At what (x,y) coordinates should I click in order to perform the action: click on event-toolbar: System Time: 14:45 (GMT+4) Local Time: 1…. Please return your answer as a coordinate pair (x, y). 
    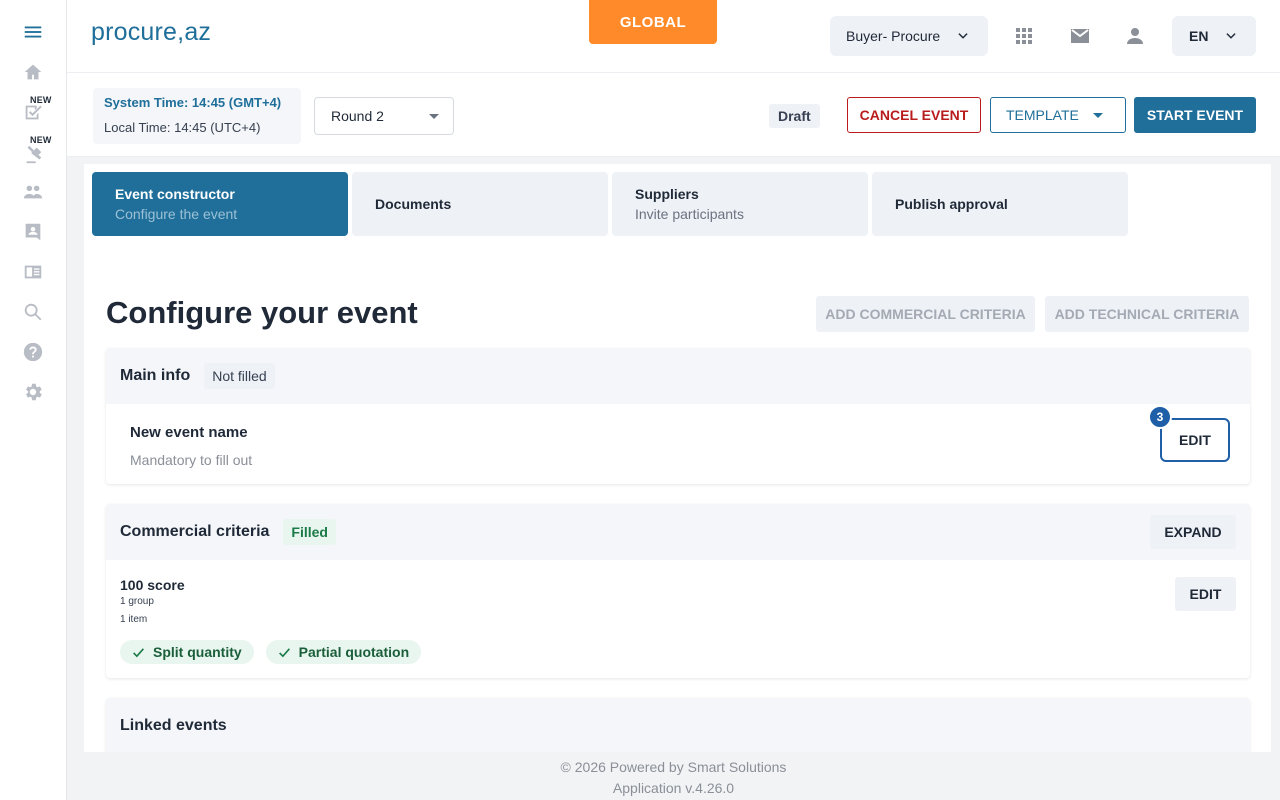
    Looking at the image, I should click on (673, 115).